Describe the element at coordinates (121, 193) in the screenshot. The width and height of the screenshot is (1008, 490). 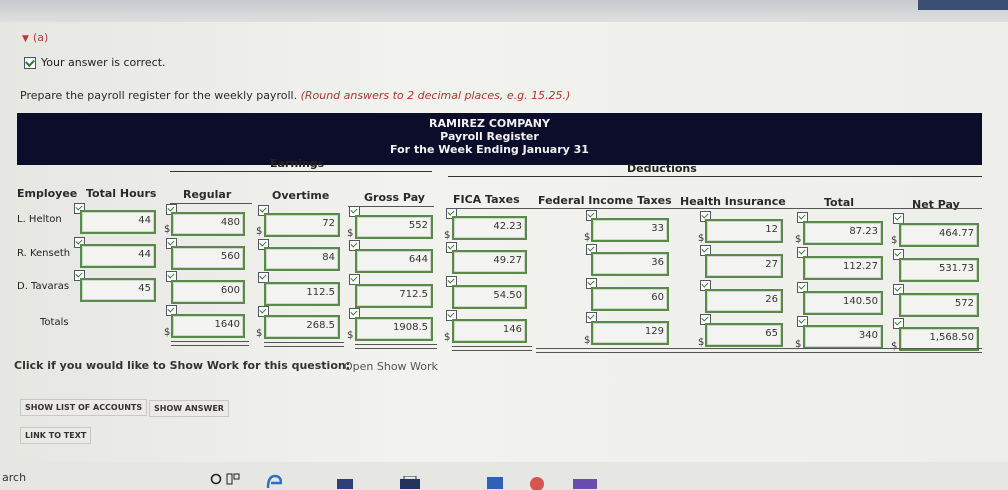
I see `col-hours: Total Hours` at that location.